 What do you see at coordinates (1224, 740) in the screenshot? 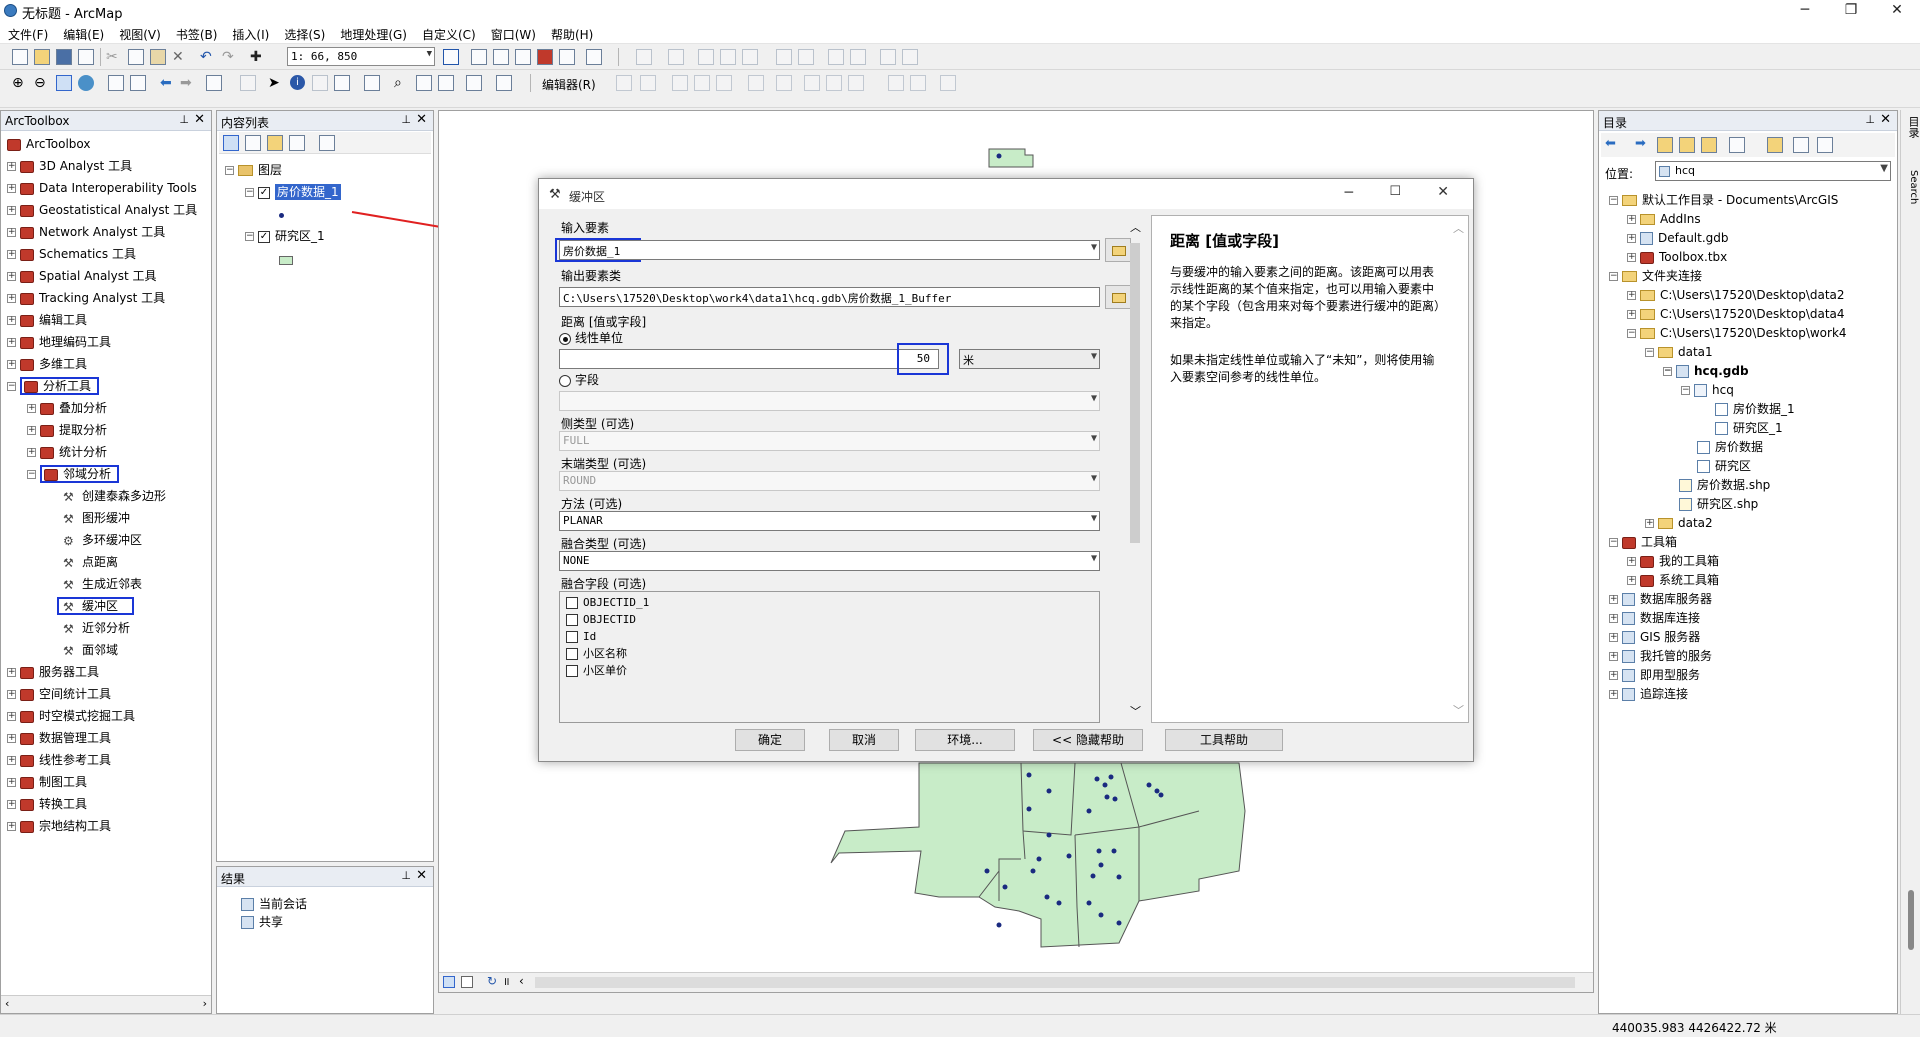
I see `tool-help-button: 工具帮助` at bounding box center [1224, 740].